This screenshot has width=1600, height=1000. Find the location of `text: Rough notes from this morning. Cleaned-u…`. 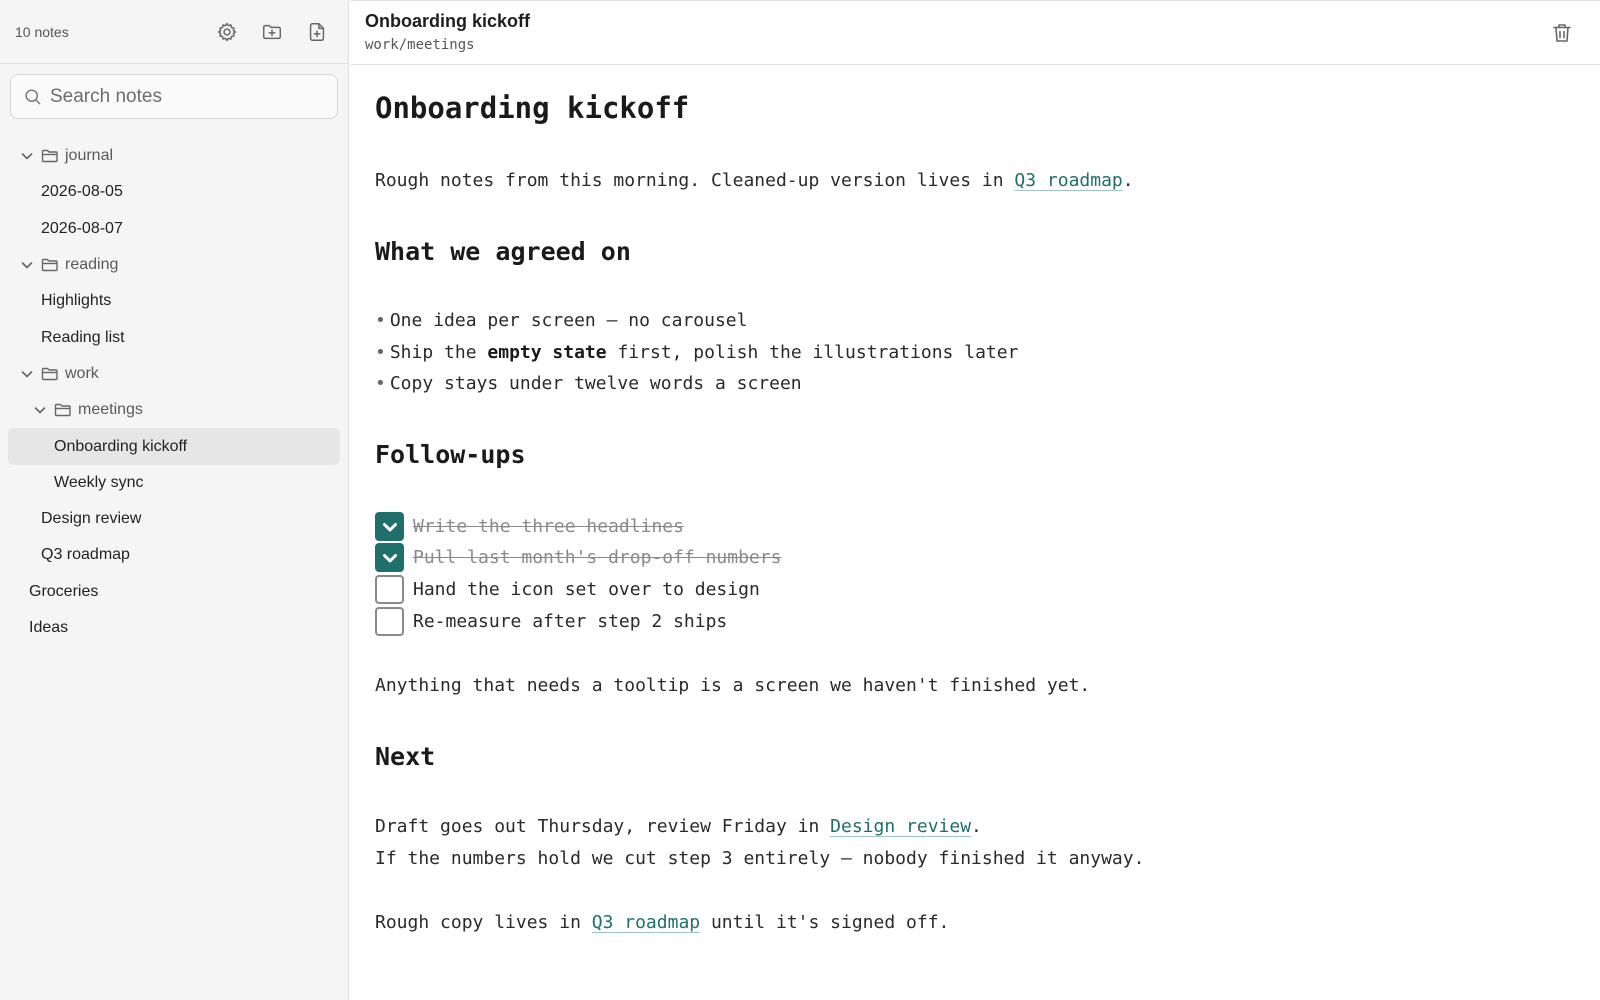

text: Rough notes from this morning. Cleaned-u… is located at coordinates (695, 180).